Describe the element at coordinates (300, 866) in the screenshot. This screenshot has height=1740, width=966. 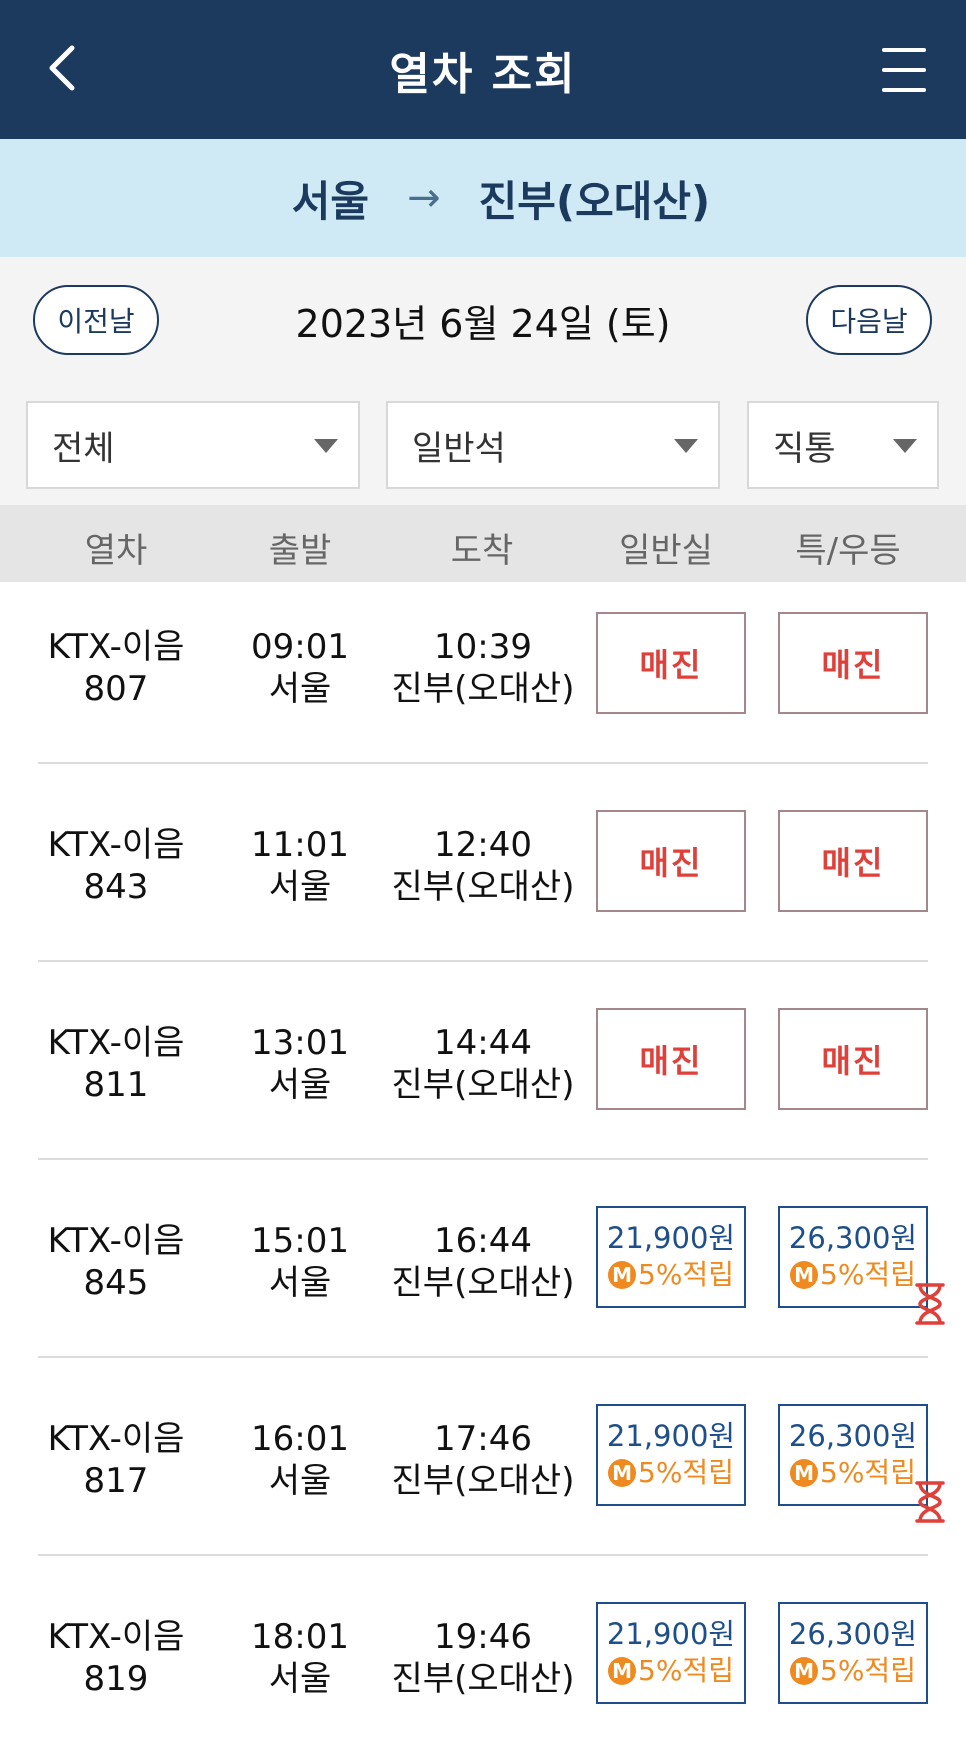
I see `departure-cell: 11:01 서울` at that location.